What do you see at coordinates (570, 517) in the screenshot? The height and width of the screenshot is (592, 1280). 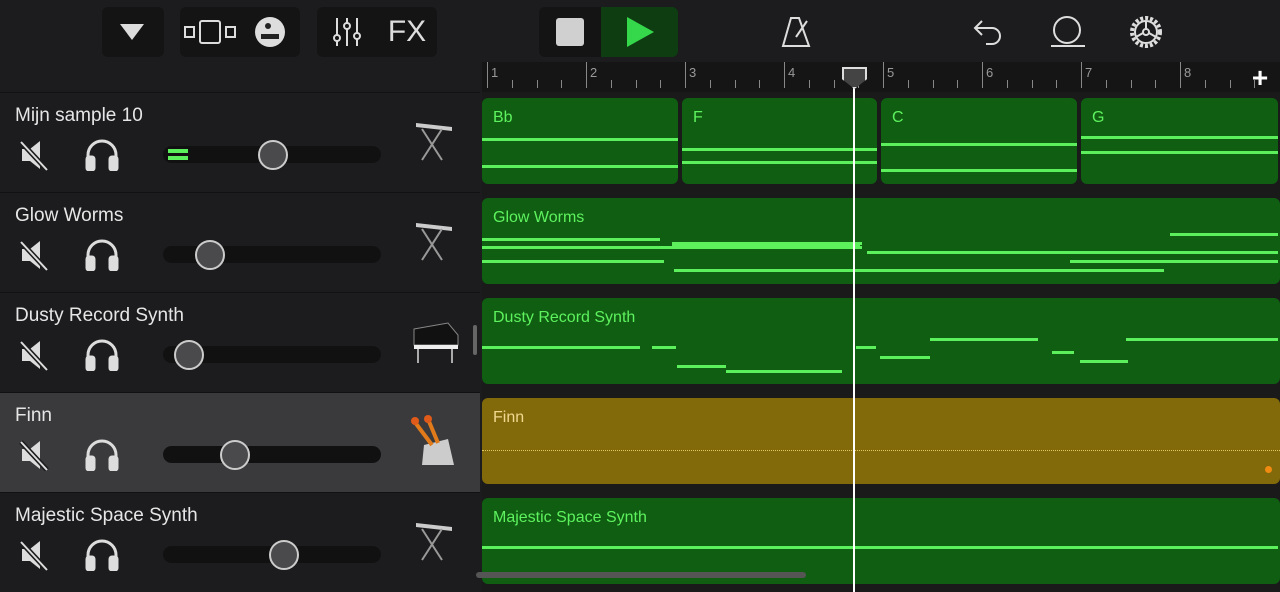 I see `region-label: Majestic Space Synth` at bounding box center [570, 517].